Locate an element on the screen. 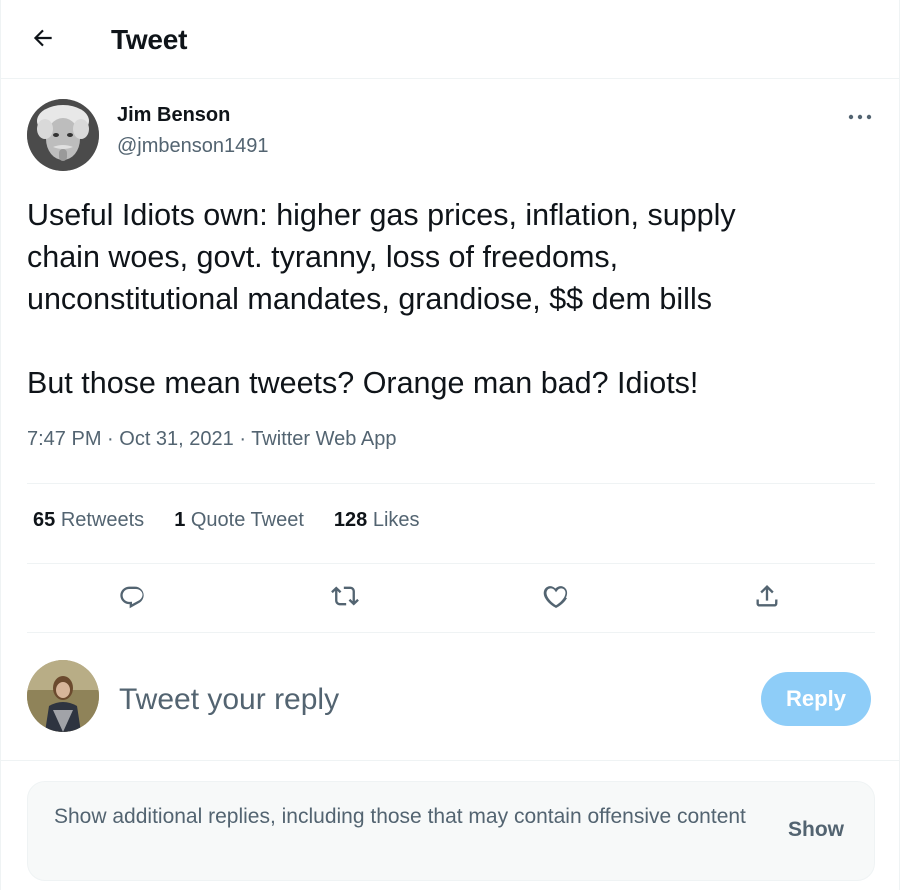 Image resolution: width=906 pixels, height=890 pixels. like-icon is located at coordinates (556, 598).